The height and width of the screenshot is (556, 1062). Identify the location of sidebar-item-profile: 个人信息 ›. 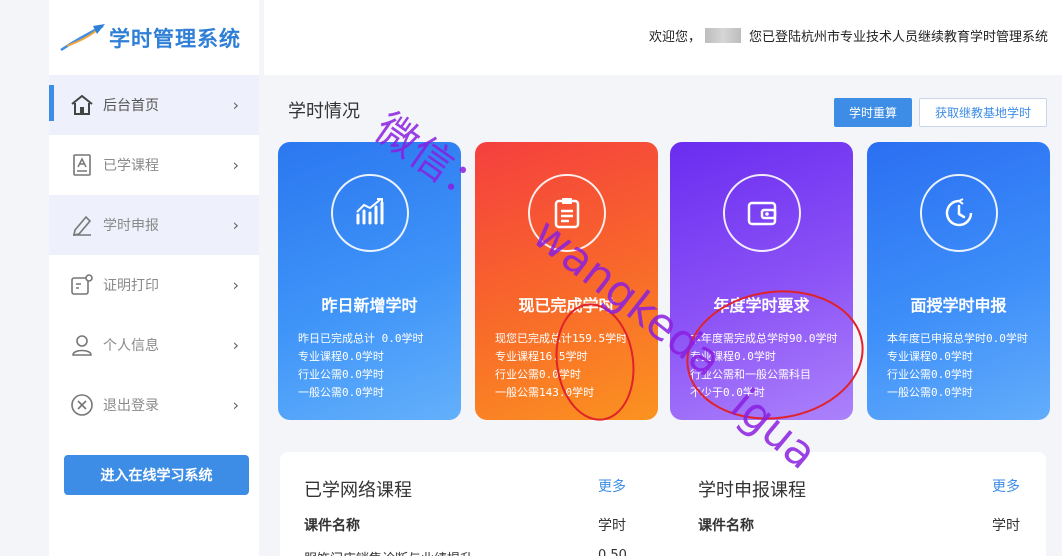
(154, 345).